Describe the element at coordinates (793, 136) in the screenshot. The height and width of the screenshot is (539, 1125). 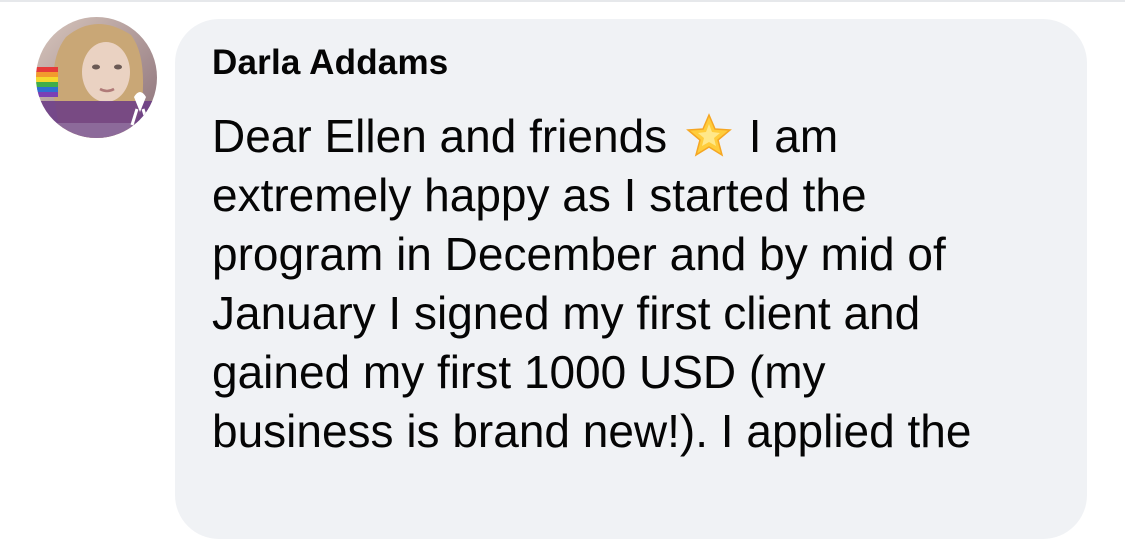
I see `comment-line-1b: I am` at that location.